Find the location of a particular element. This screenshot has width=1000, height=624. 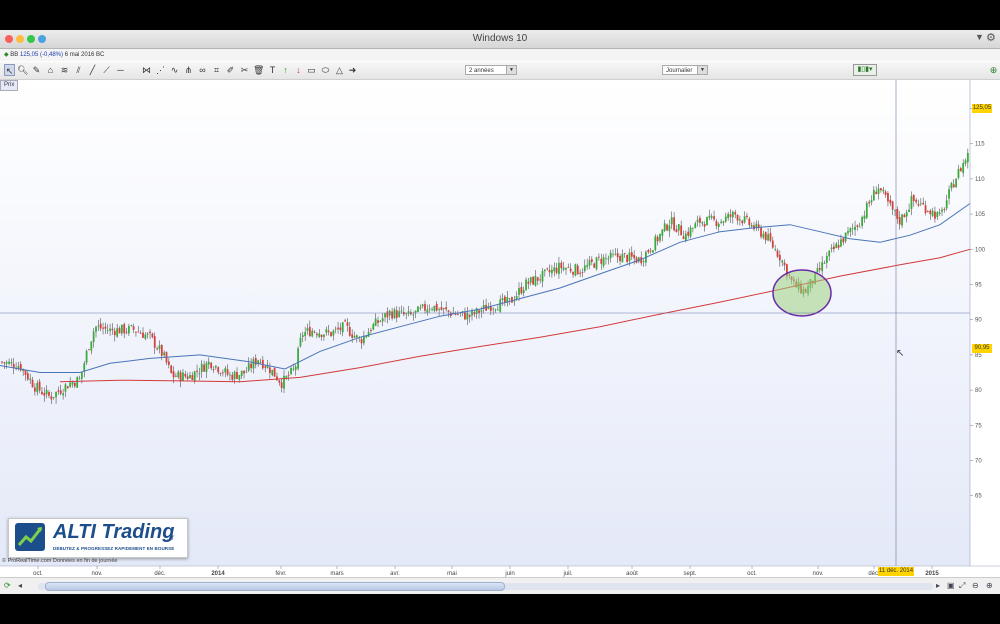

line-tool-icon: ╱ is located at coordinates (92, 70).